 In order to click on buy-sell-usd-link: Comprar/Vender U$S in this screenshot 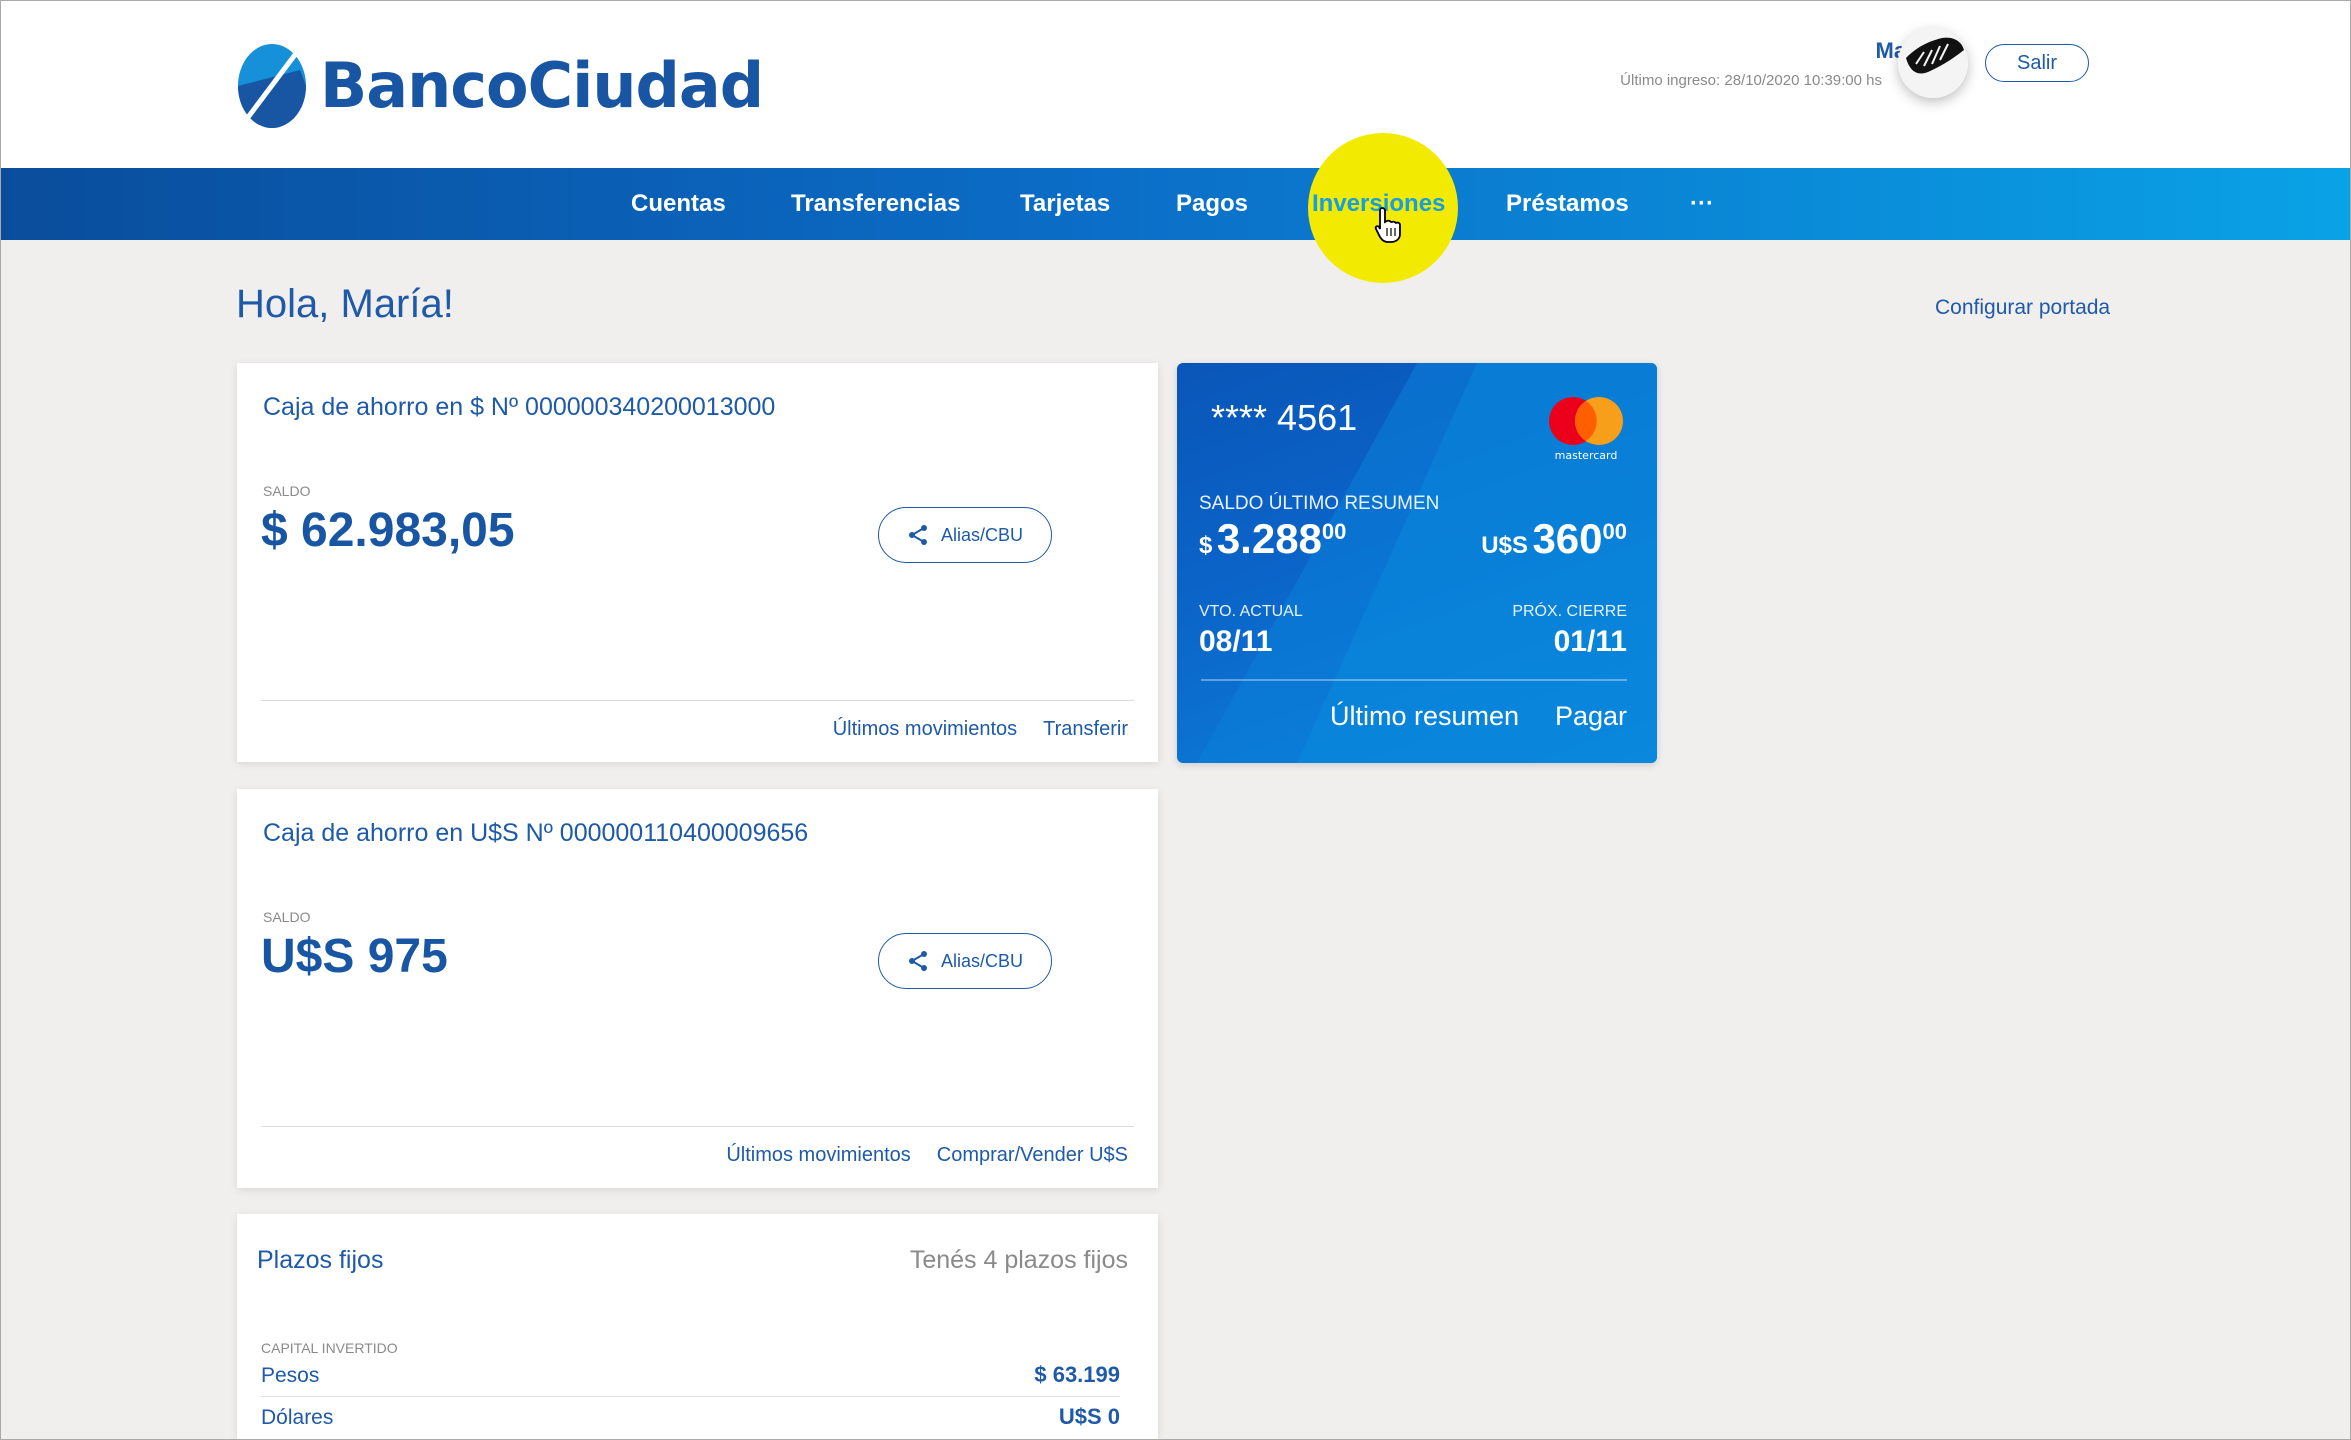, I will do `click(1032, 1155)`.